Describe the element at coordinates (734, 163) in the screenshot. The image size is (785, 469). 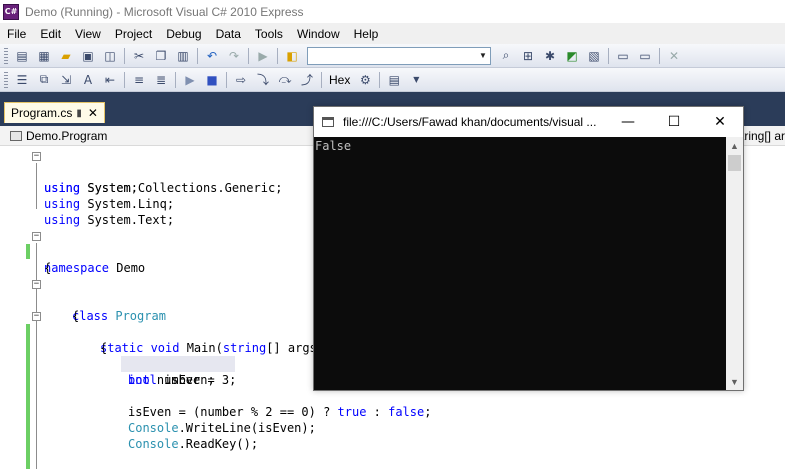
I see `scroll-thumb` at that location.